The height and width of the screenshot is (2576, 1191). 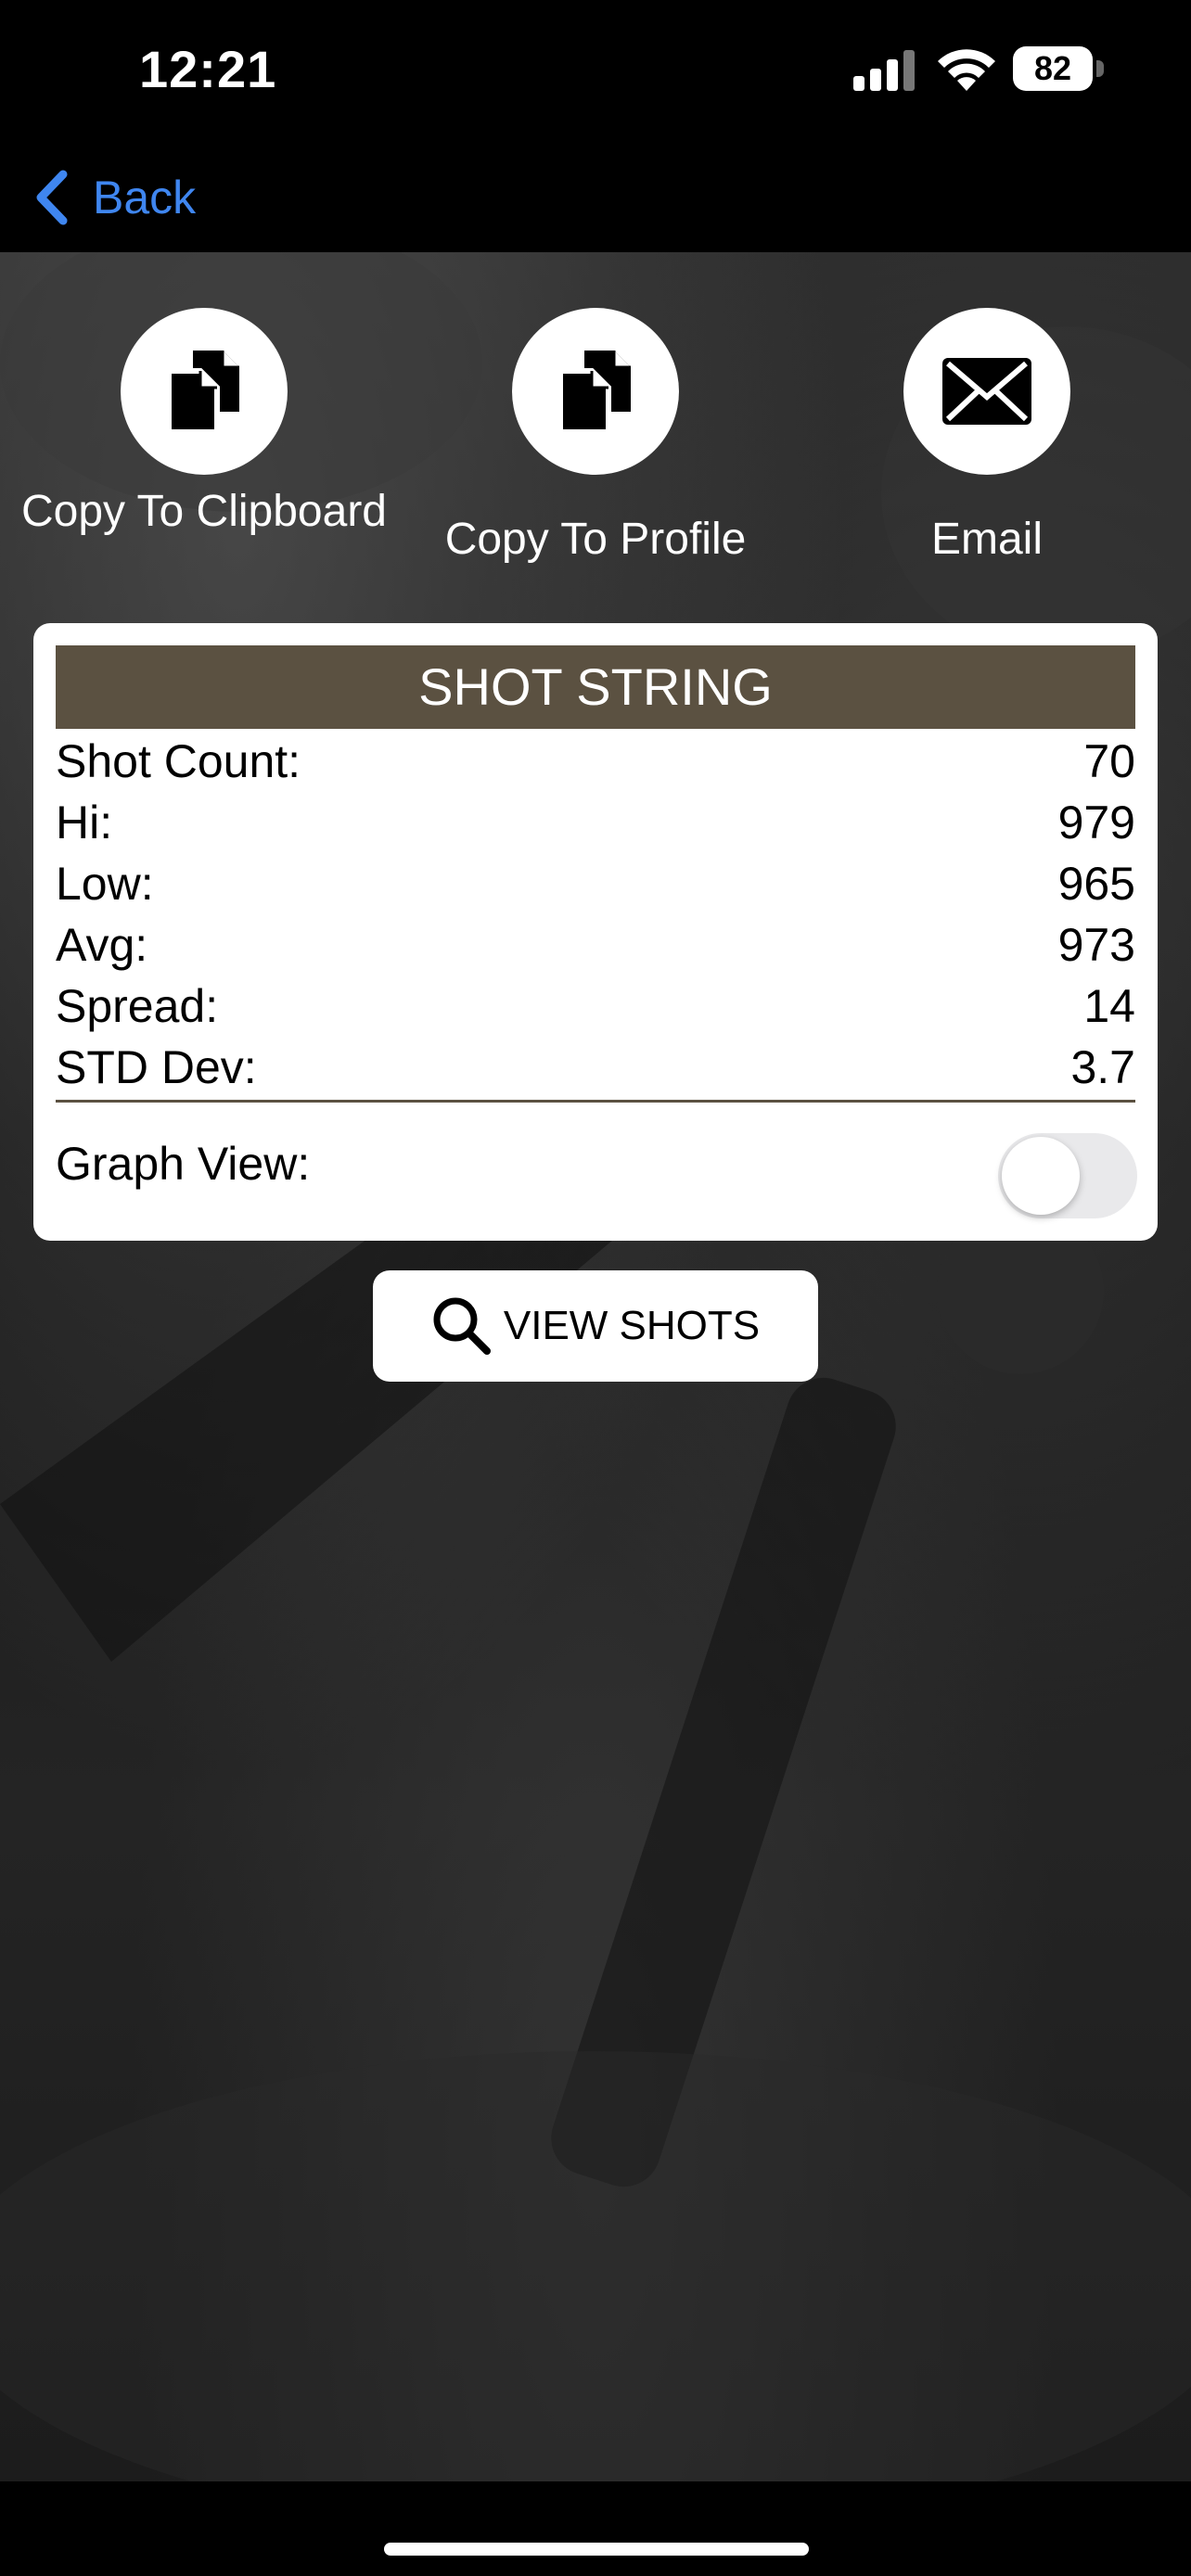 I want to click on graph-view-toggle, so click(x=1067, y=1176).